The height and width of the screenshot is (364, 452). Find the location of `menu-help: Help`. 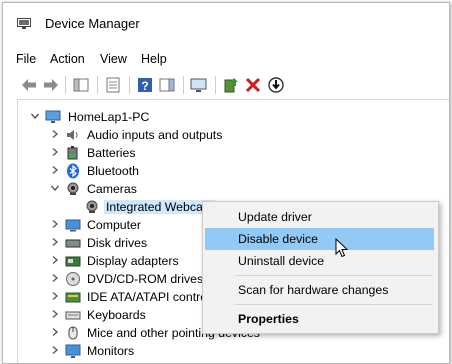

menu-help: Help is located at coordinates (154, 59).